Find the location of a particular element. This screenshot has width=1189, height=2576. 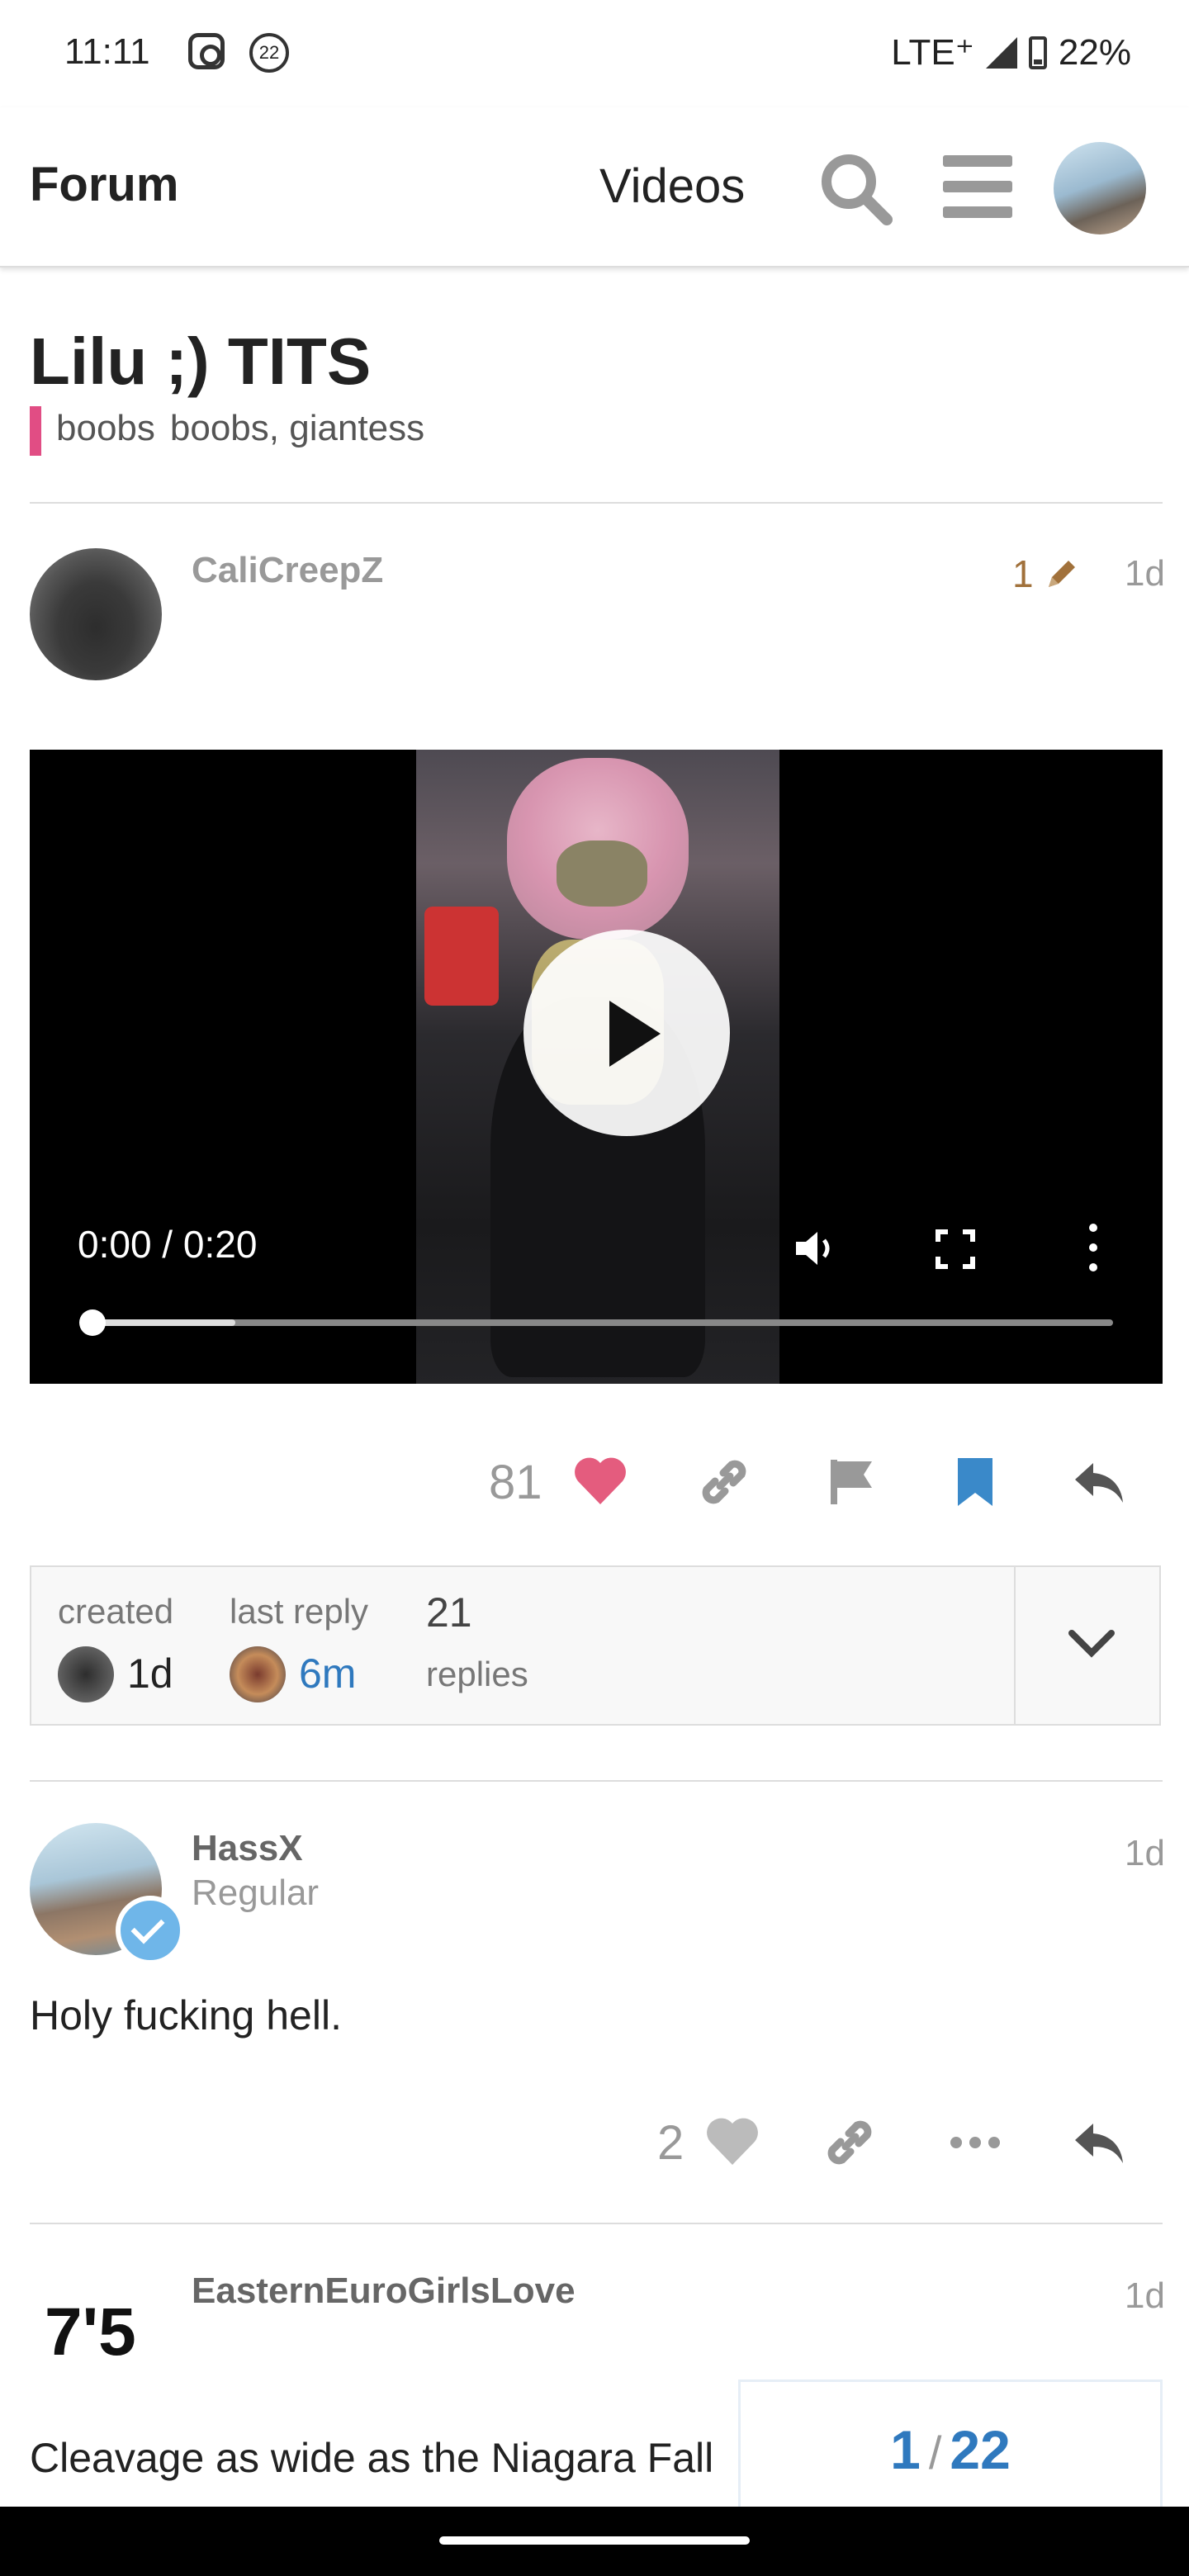

topic-map: created 1d last reply 6m 21 replies is located at coordinates (595, 1645).